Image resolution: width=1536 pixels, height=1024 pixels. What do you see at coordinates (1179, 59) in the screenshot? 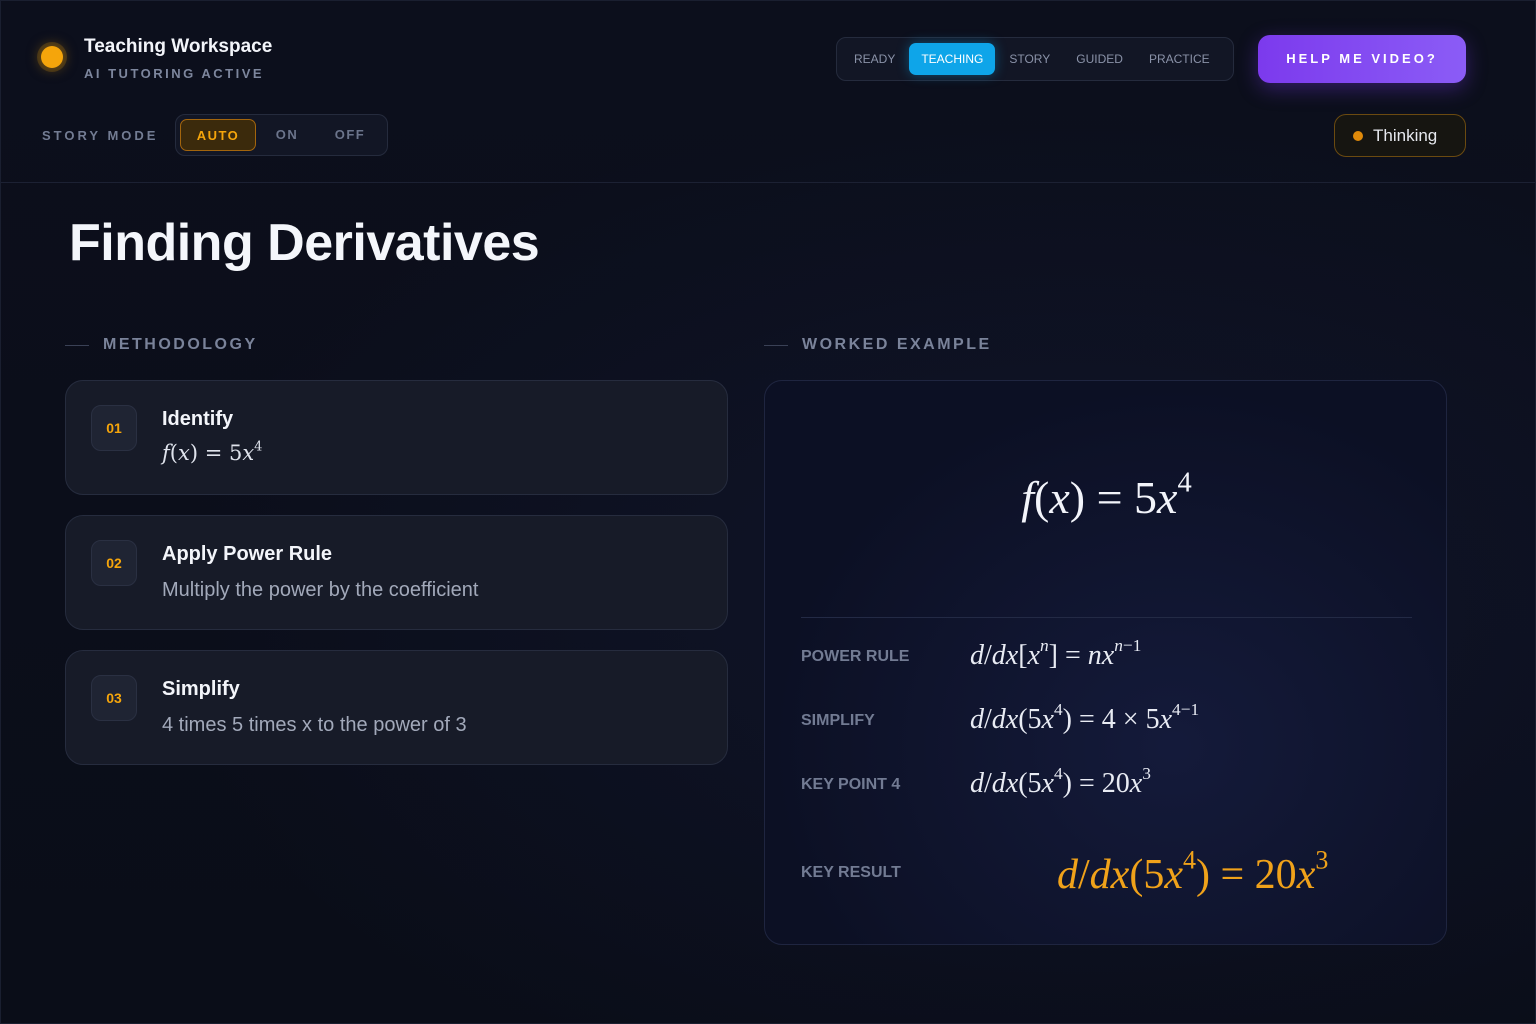
I see `tab-practice: PRACTICE` at bounding box center [1179, 59].